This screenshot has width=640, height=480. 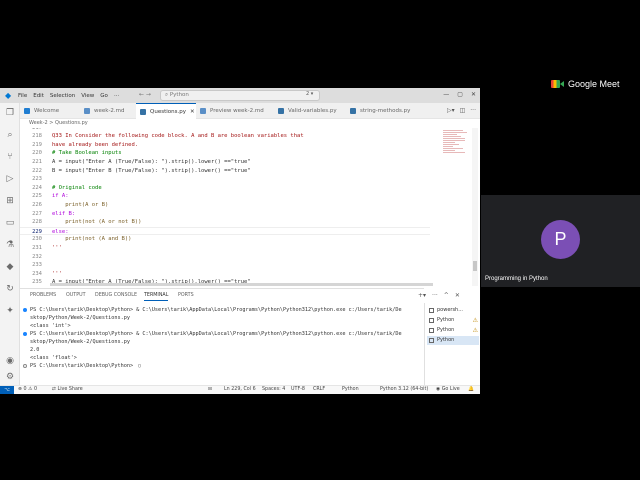 I want to click on menu-go: Go, so click(x=104, y=96).